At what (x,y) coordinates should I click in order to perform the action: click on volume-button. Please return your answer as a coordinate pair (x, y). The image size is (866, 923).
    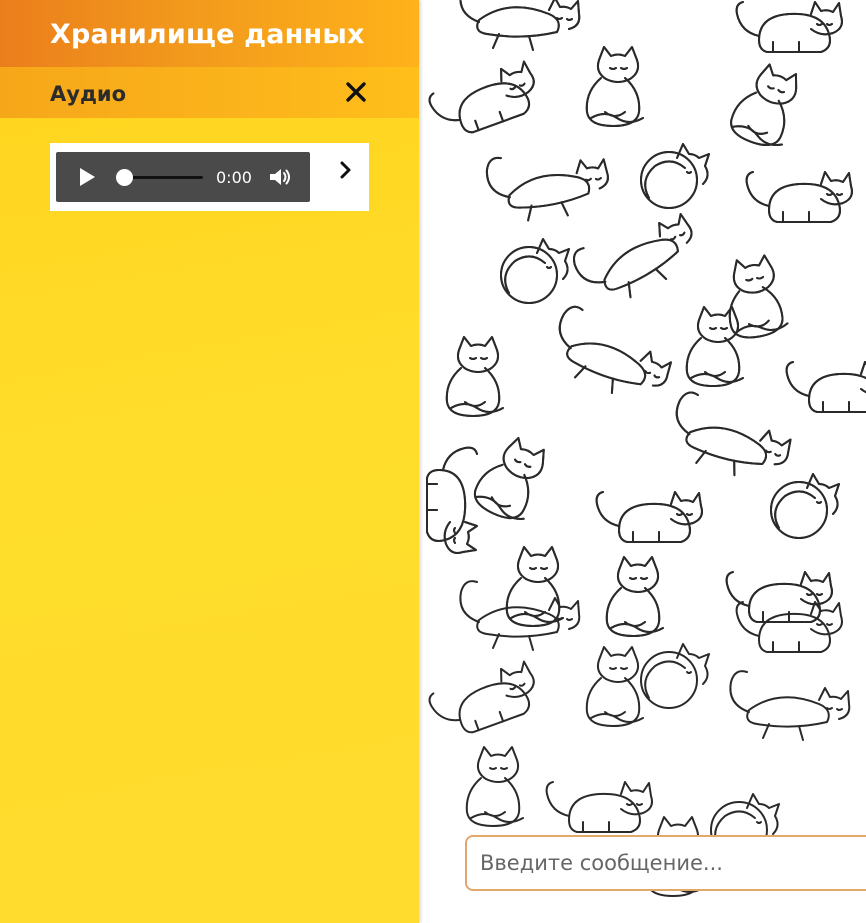
    Looking at the image, I should click on (280, 177).